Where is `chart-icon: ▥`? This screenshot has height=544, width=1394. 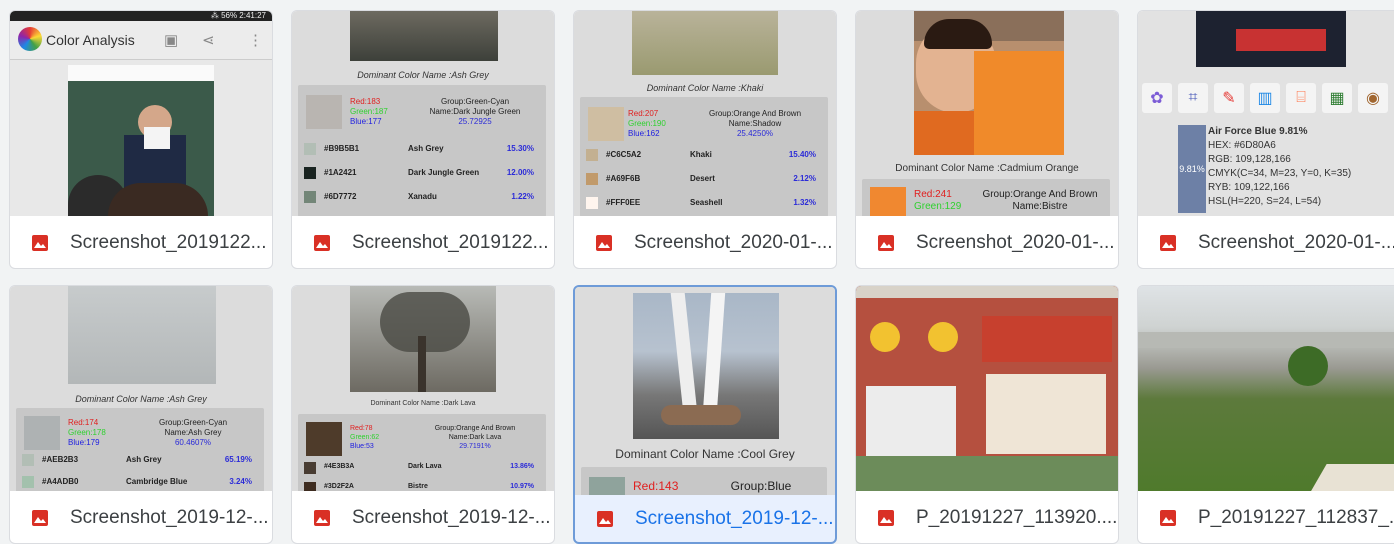
chart-icon: ▥ is located at coordinates (1265, 98).